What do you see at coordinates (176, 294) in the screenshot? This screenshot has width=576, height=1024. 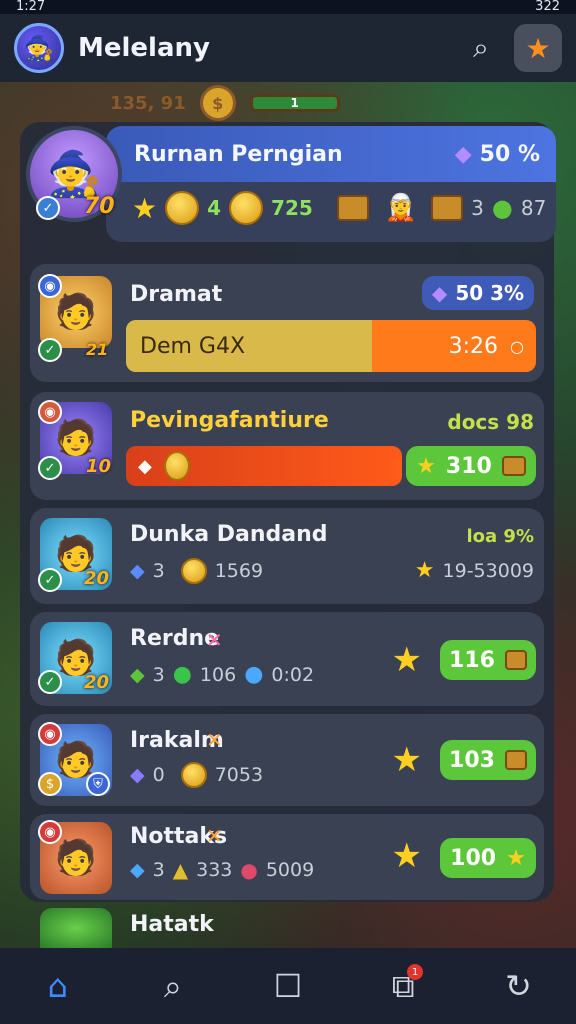 I see `player-name: Dramat` at bounding box center [176, 294].